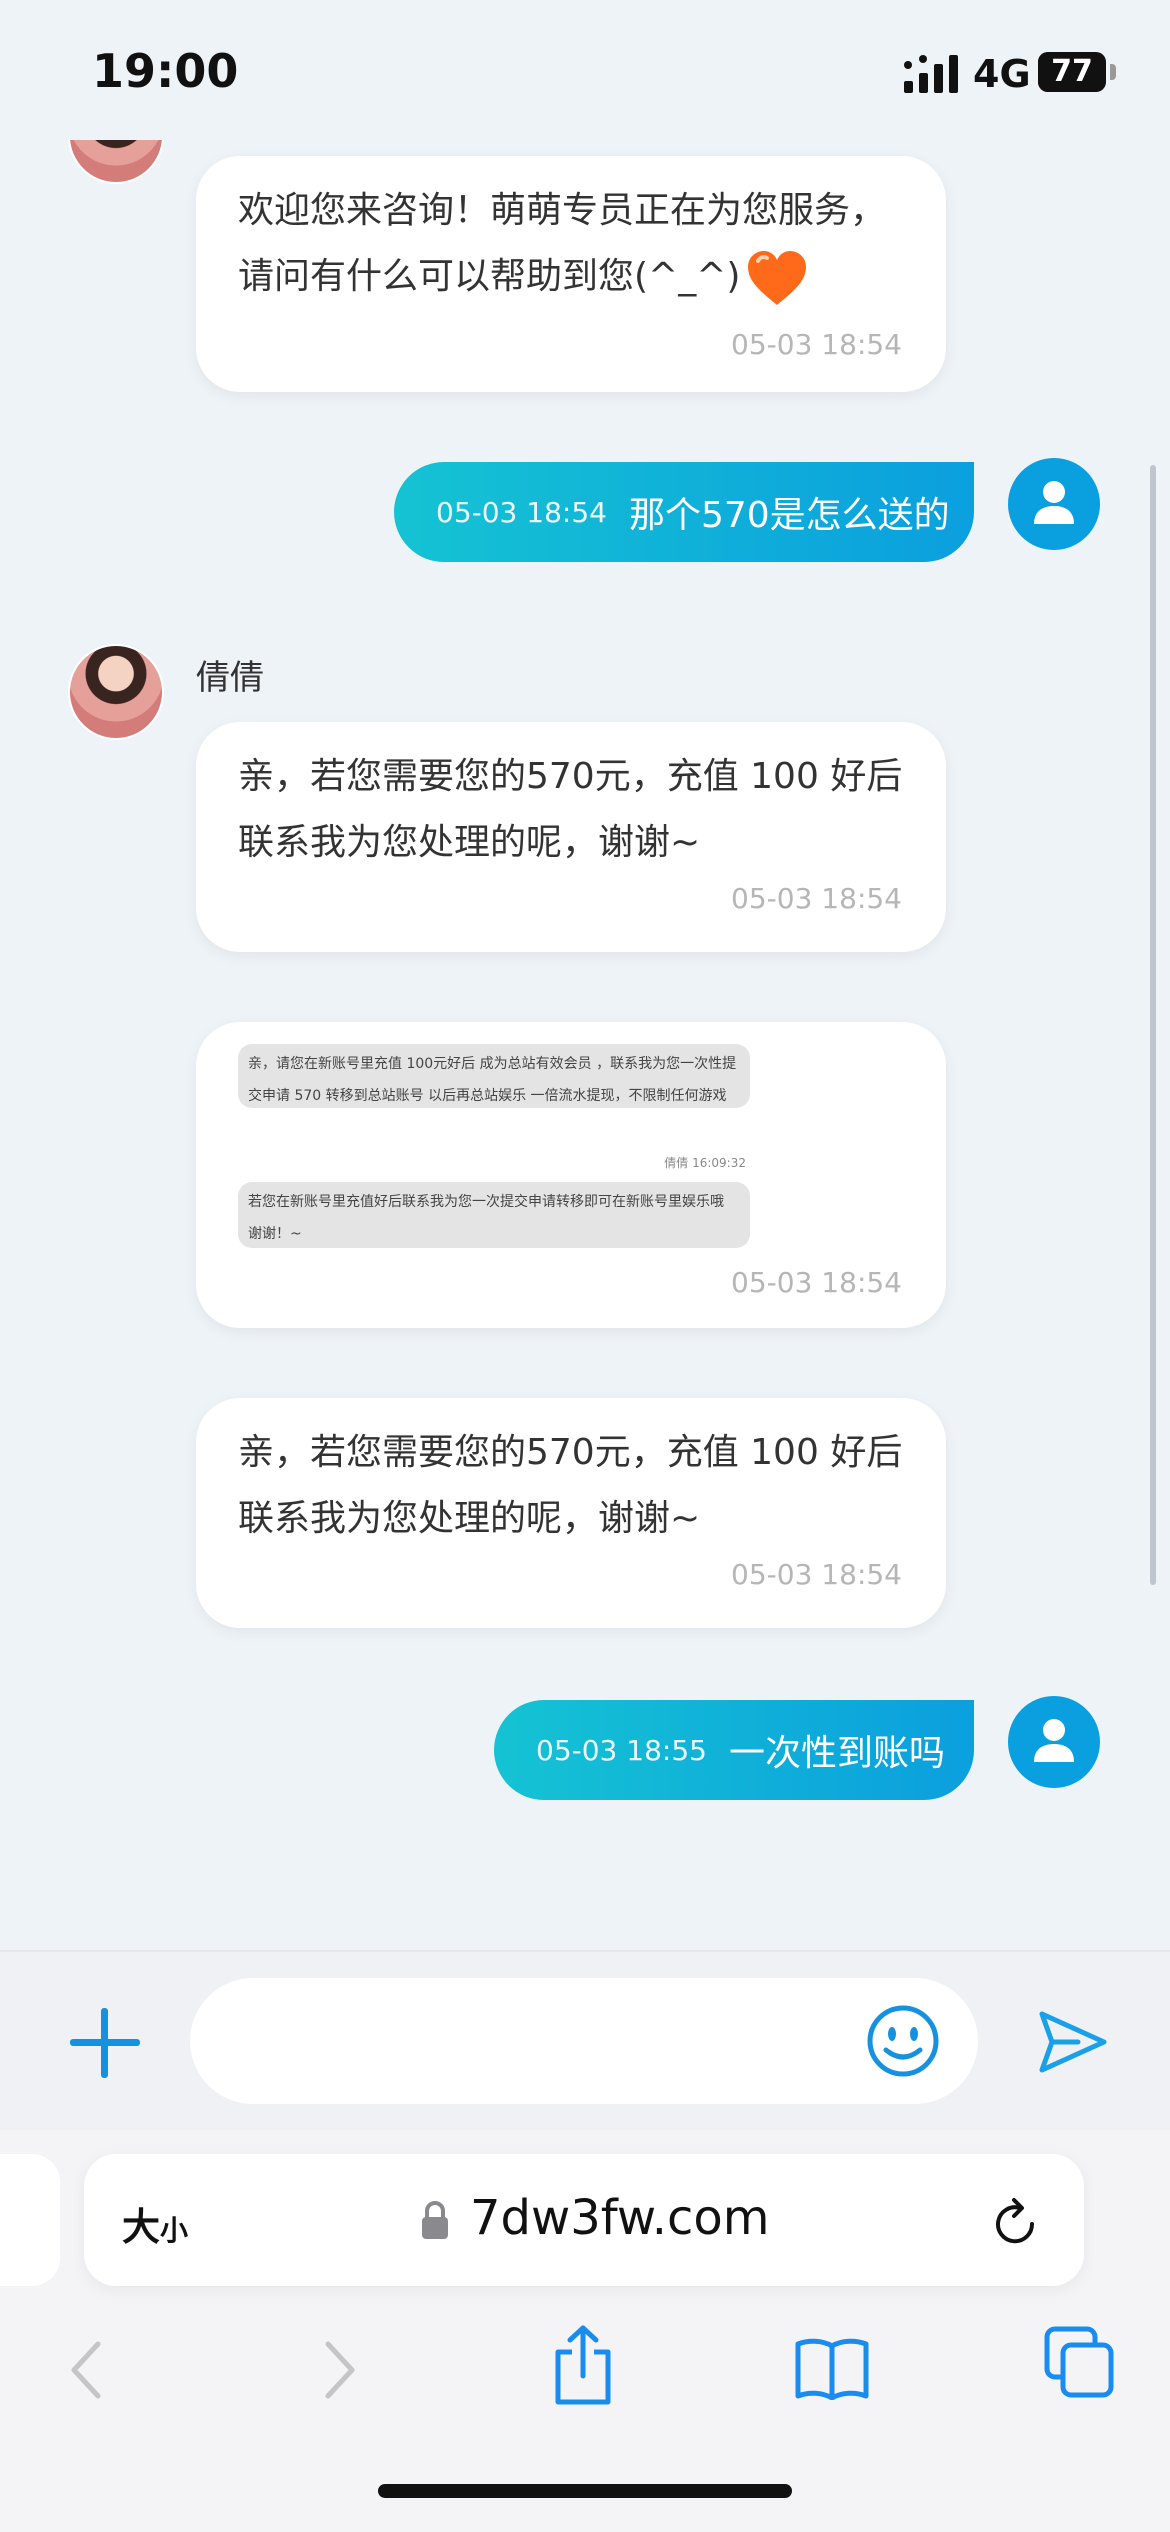 This screenshot has width=1170, height=2532. I want to click on share-icon, so click(583, 2365).